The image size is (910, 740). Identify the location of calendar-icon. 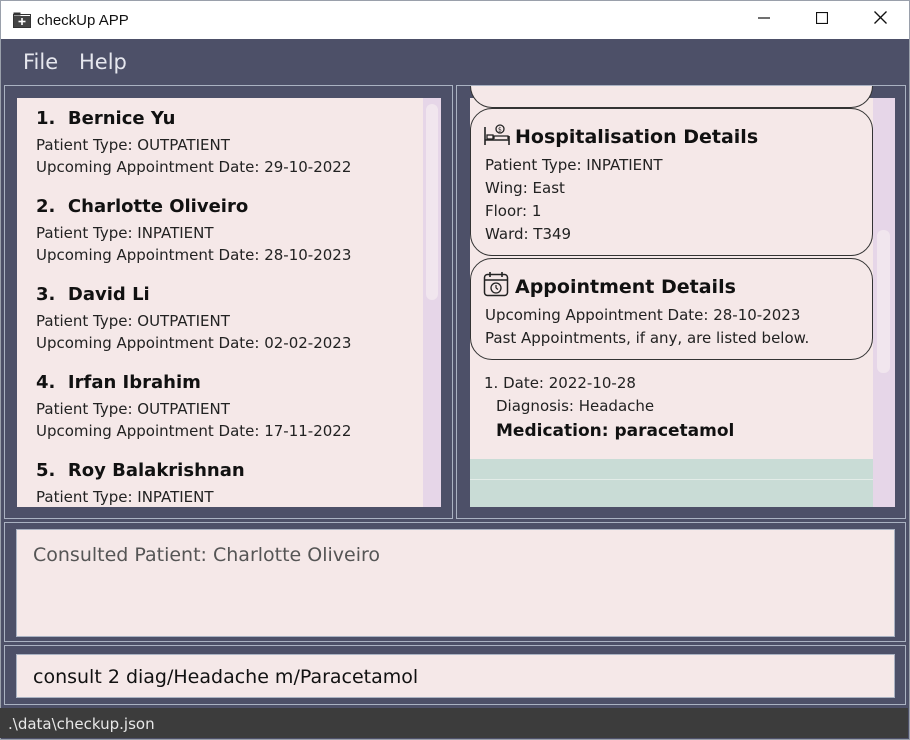
(496, 286).